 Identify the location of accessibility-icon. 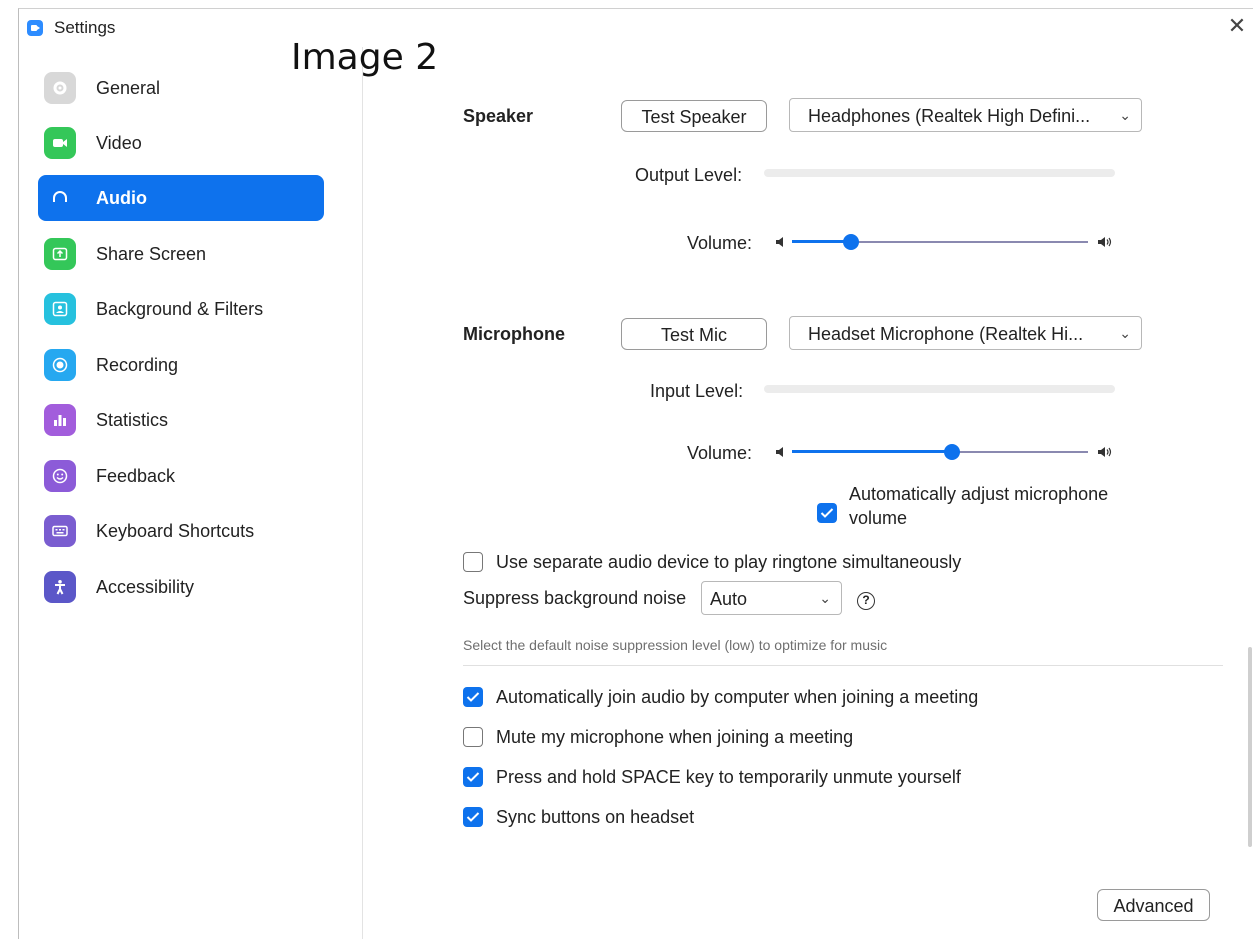
(60, 587).